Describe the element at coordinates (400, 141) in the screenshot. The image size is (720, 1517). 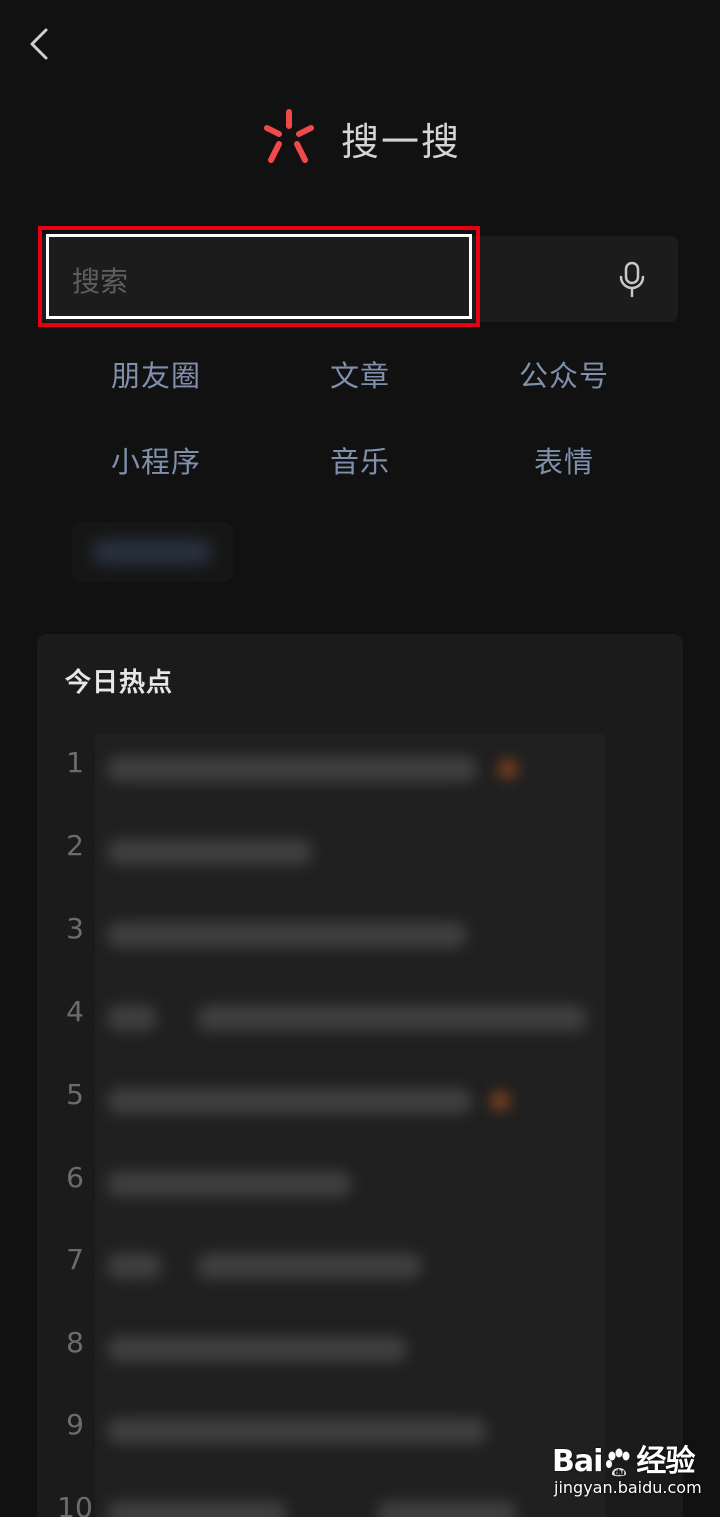
I see `page-title: 搜一搜` at that location.